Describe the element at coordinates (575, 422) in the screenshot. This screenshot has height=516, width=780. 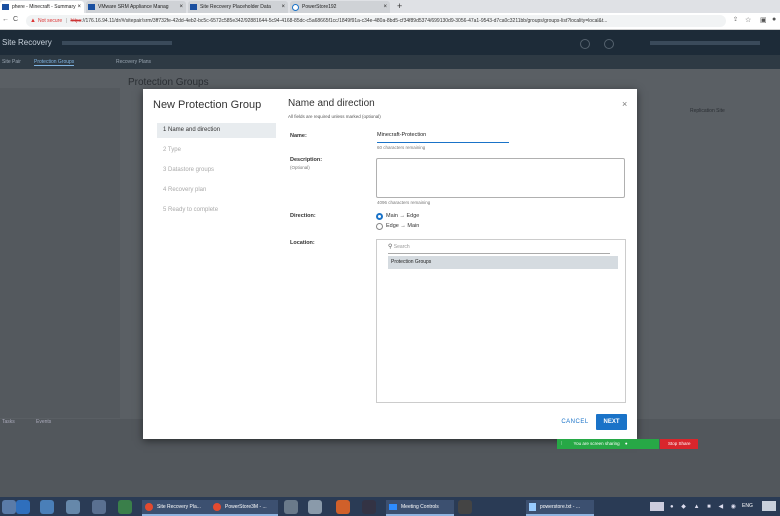
I see `cancel-button: CANCEL` at that location.